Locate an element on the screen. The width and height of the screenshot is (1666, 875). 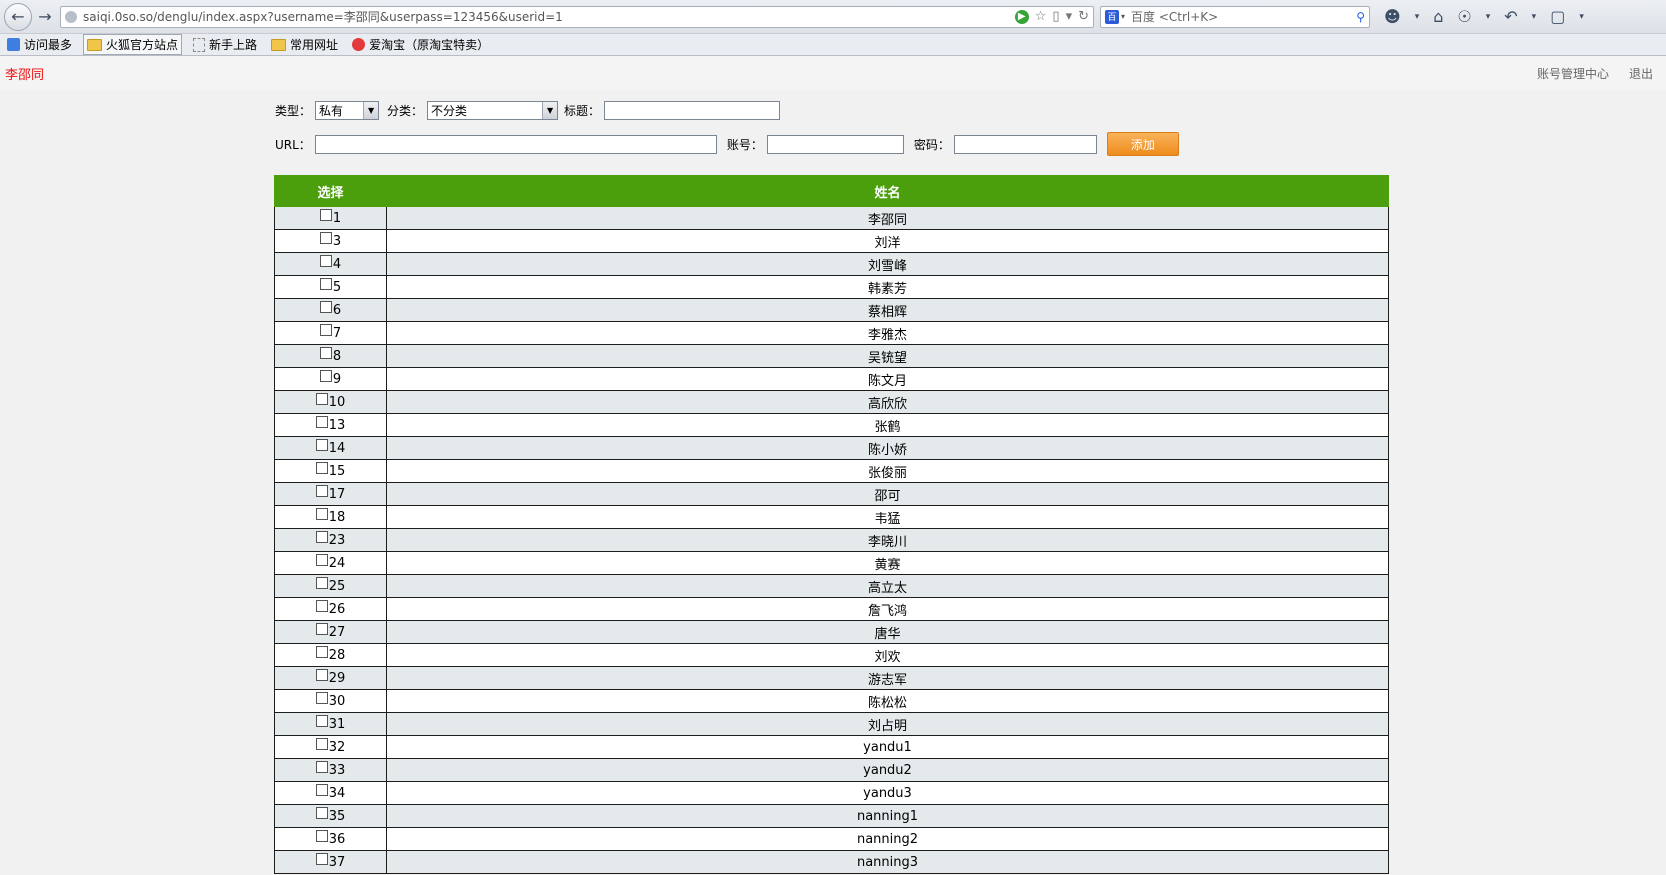
bookmark-taobao: 爱淘宝（原淘宝特卖） is located at coordinates (420, 44).